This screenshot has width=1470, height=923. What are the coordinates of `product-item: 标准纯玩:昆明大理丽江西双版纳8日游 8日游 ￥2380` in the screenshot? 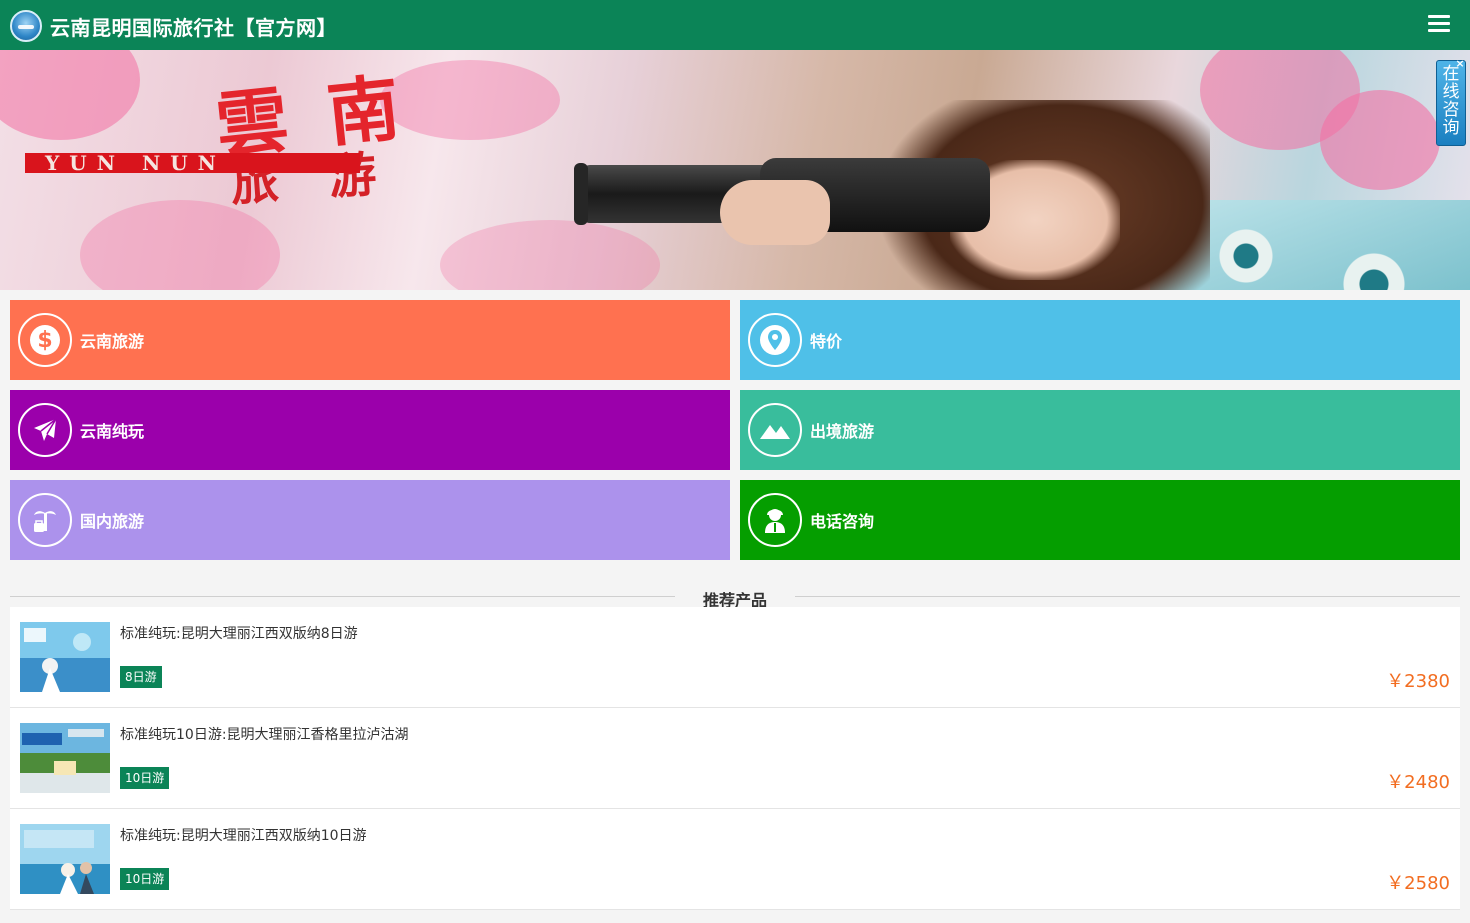 It's located at (735, 657).